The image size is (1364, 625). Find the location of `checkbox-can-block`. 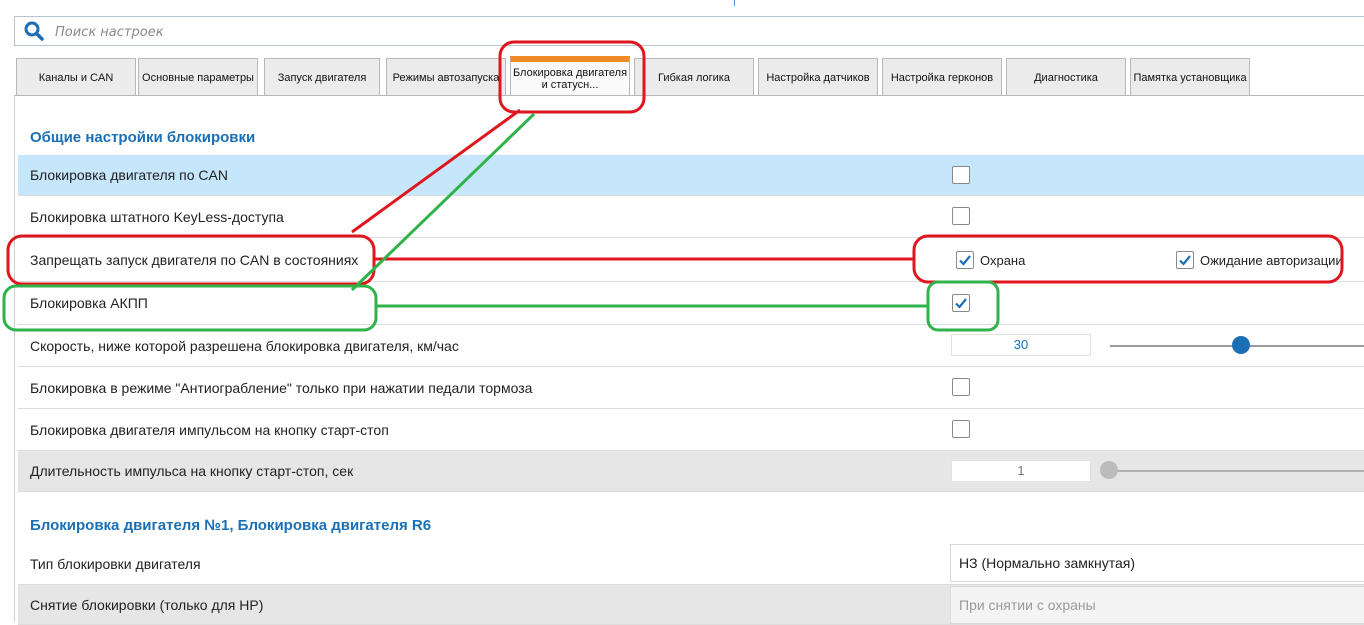

checkbox-can-block is located at coordinates (961, 175).